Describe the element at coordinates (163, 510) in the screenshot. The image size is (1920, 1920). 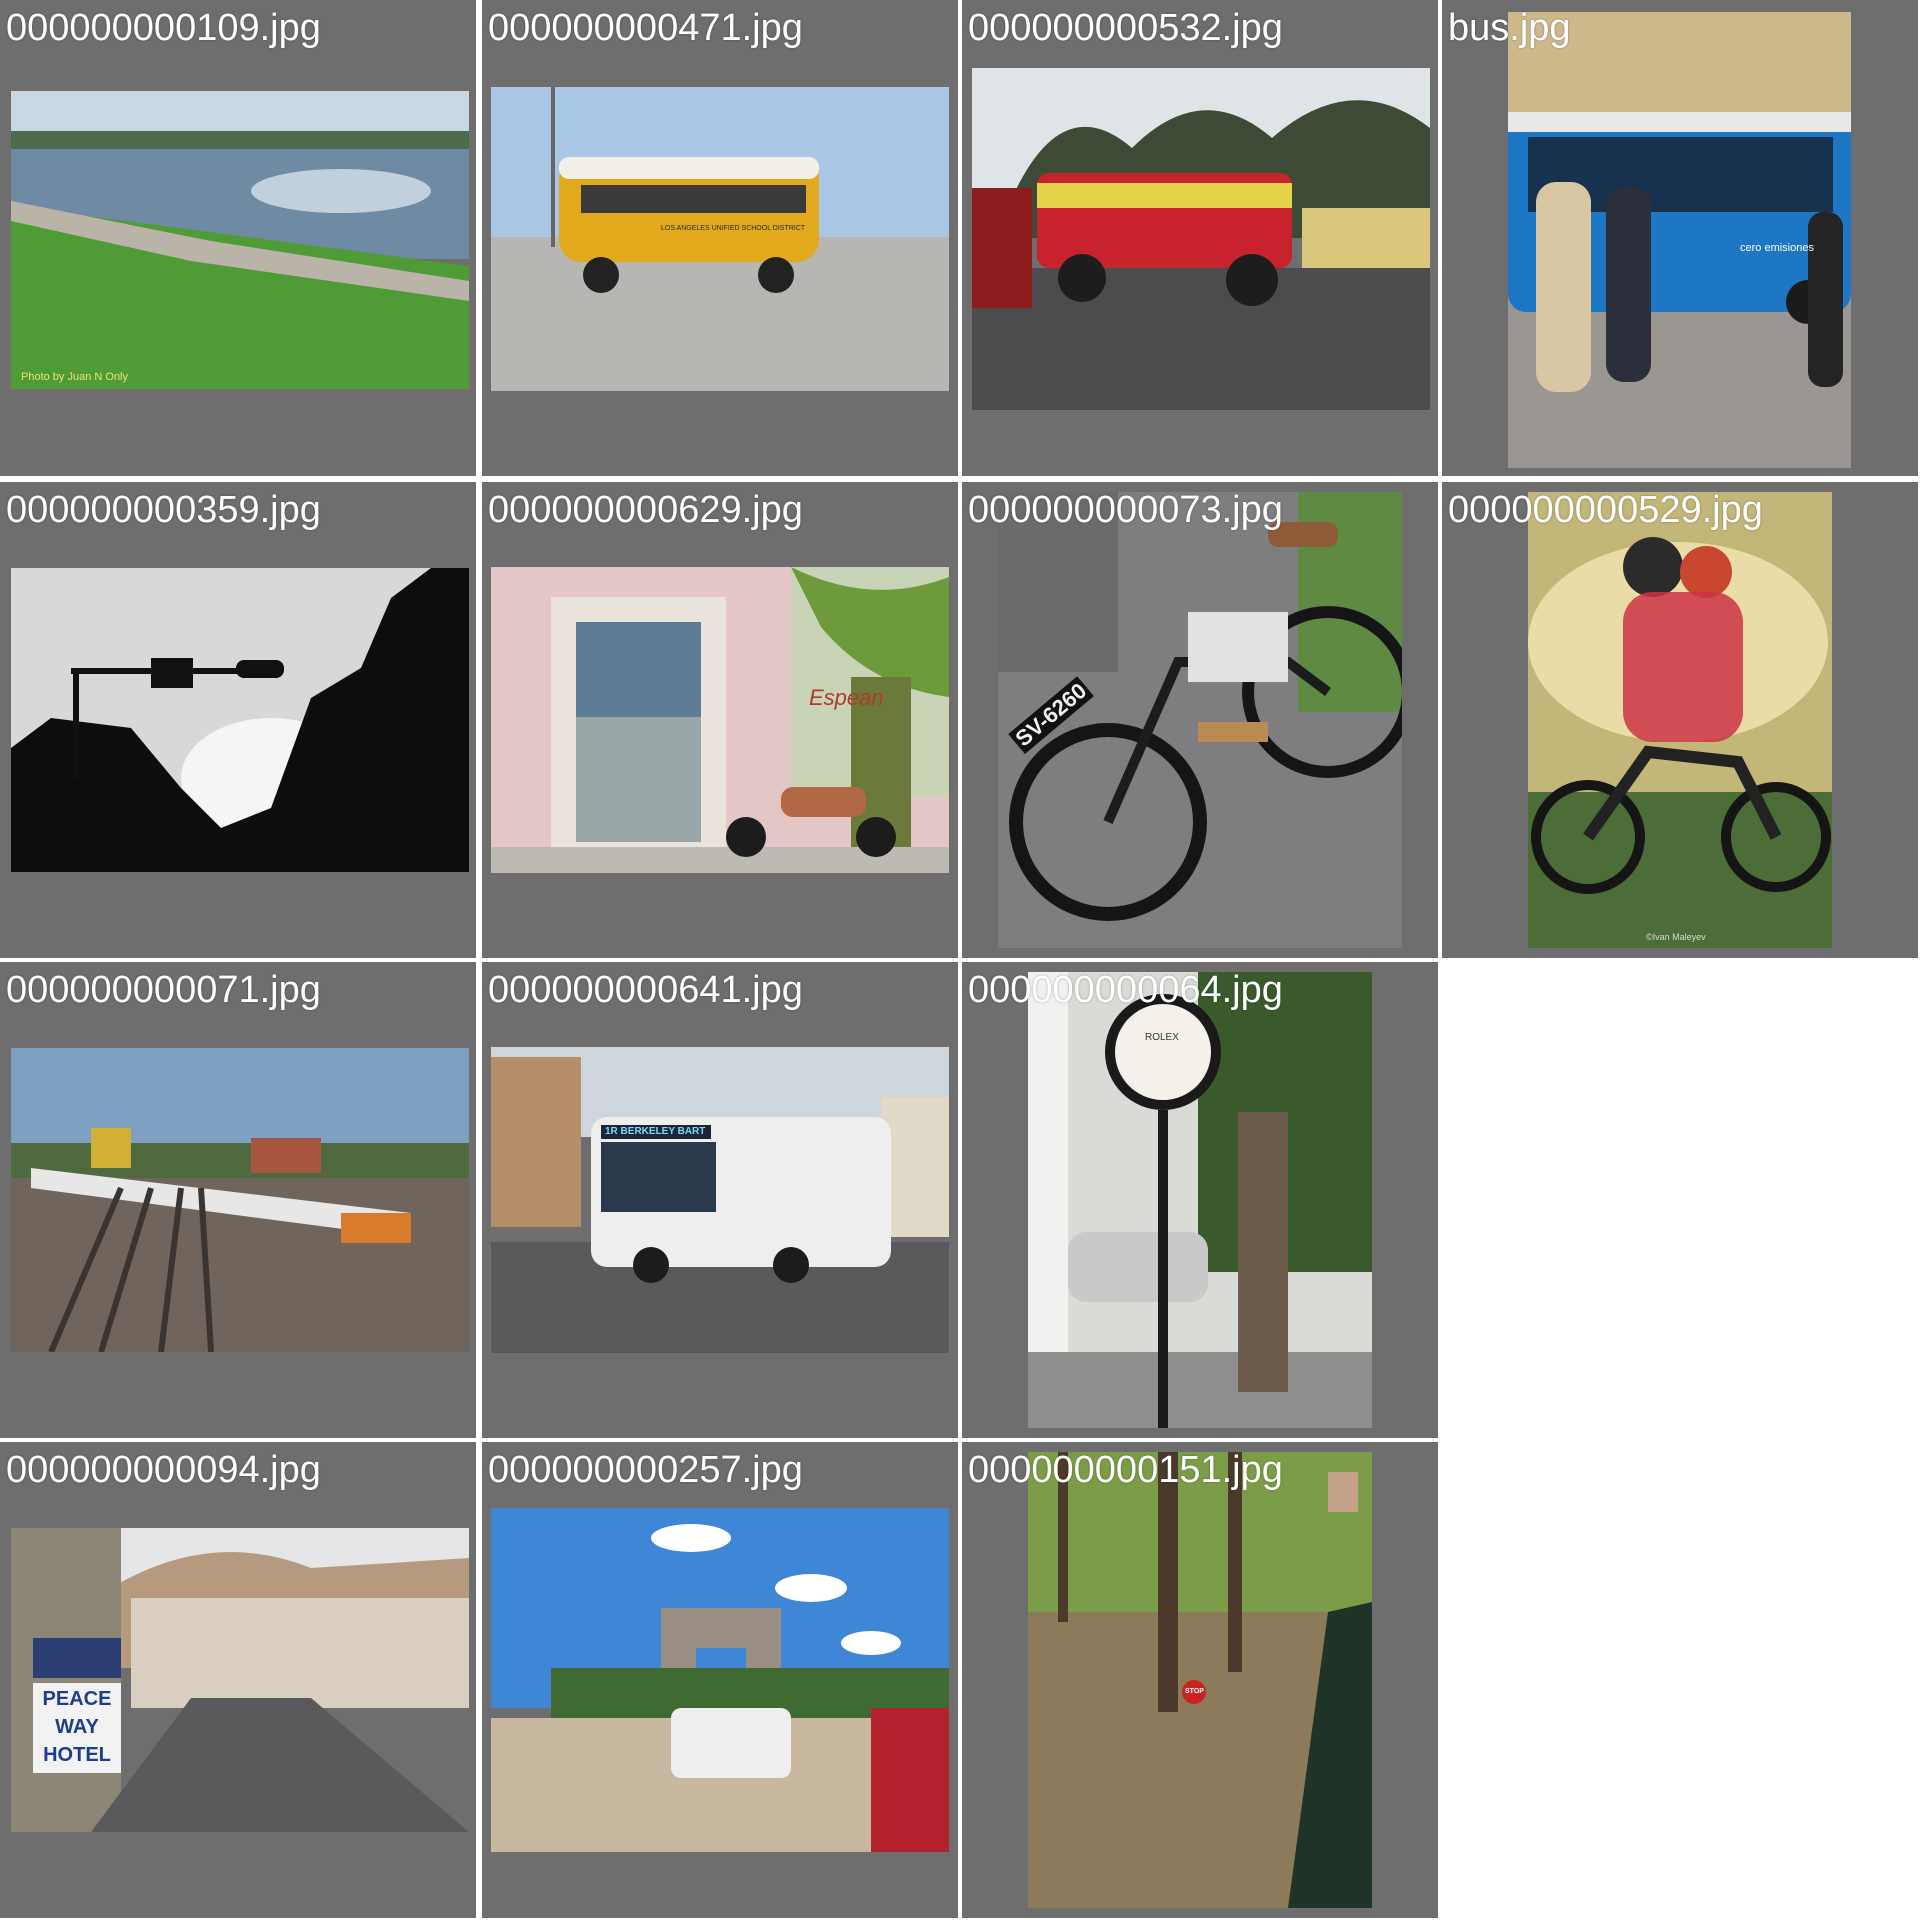
I see `filename-label: 000000000359.jpg` at that location.